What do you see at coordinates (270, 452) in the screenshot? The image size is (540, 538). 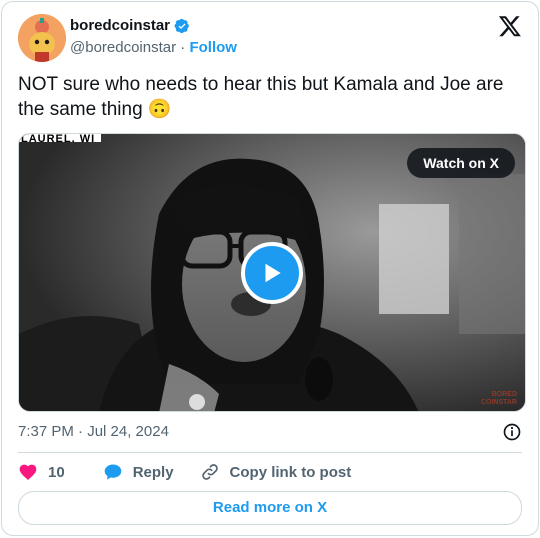 I see `divider` at bounding box center [270, 452].